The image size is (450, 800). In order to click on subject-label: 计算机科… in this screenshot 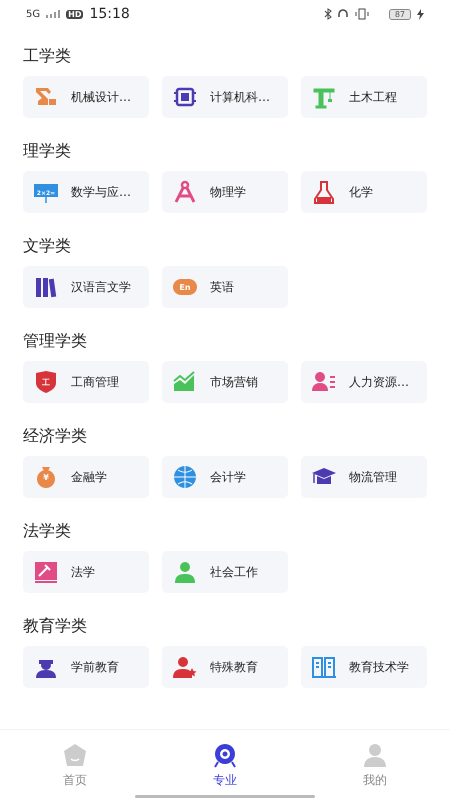, I will do `click(240, 97)`.